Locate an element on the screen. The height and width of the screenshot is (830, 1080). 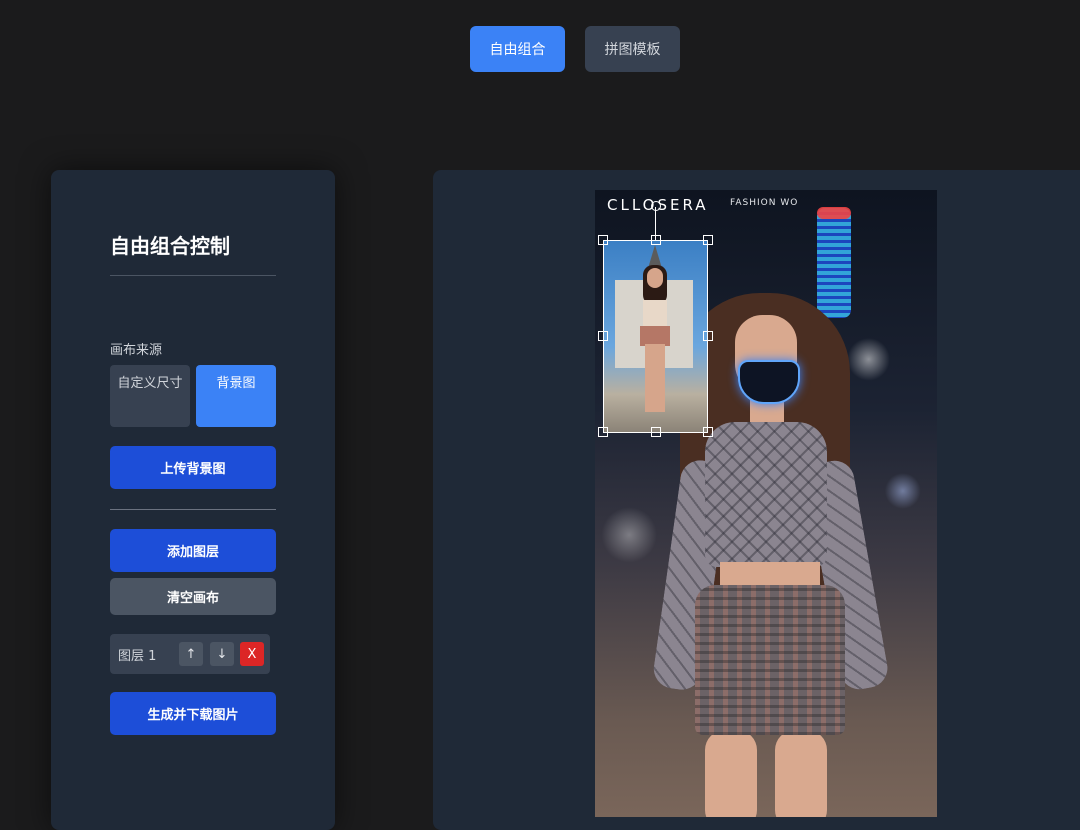
neon-mask is located at coordinates (769, 382).